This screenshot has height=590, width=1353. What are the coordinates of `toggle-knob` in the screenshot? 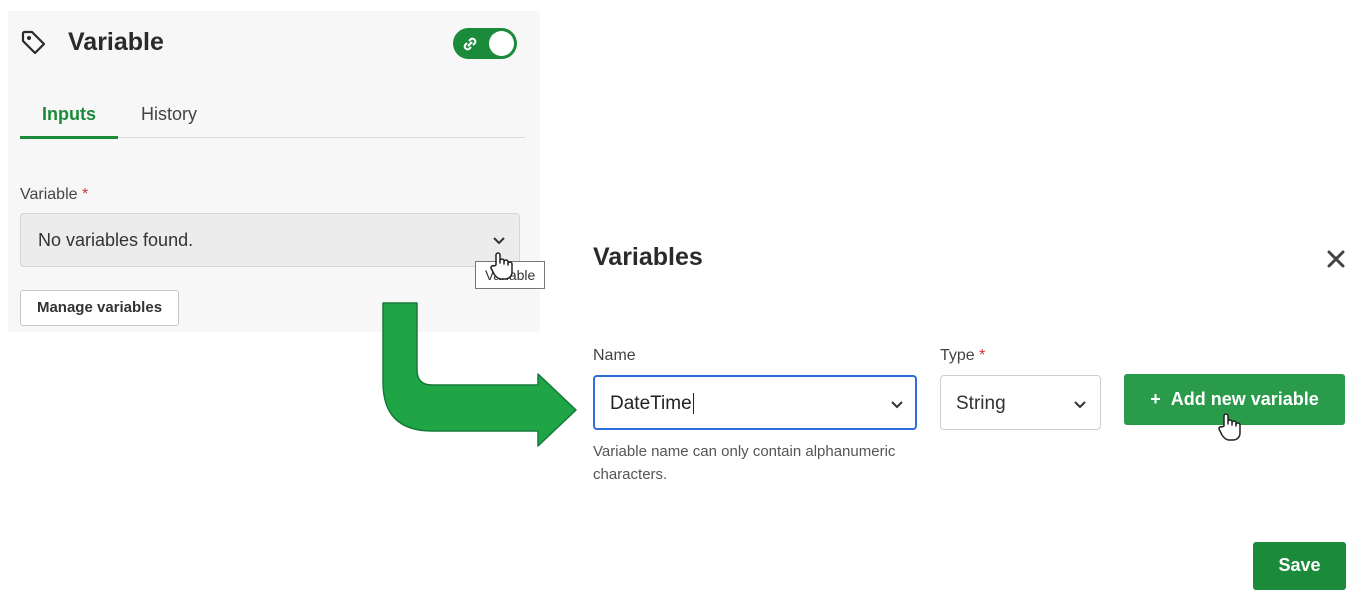 It's located at (501, 43).